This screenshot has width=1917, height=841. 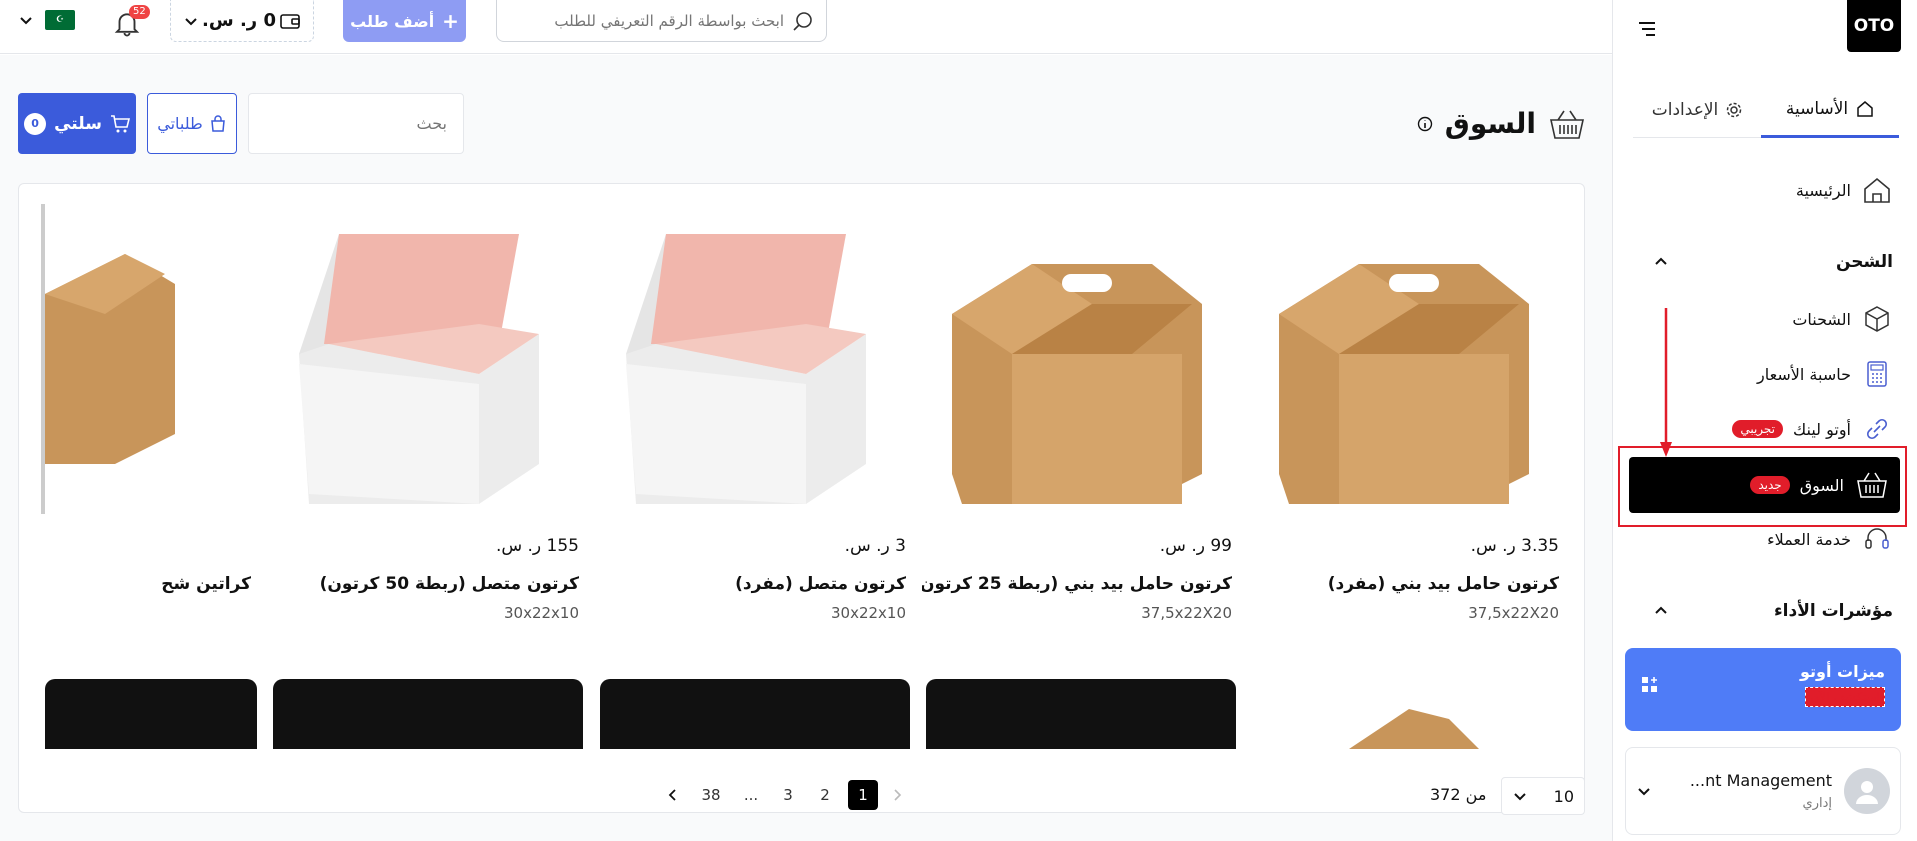 I want to click on gear-icon, so click(x=1734, y=110).